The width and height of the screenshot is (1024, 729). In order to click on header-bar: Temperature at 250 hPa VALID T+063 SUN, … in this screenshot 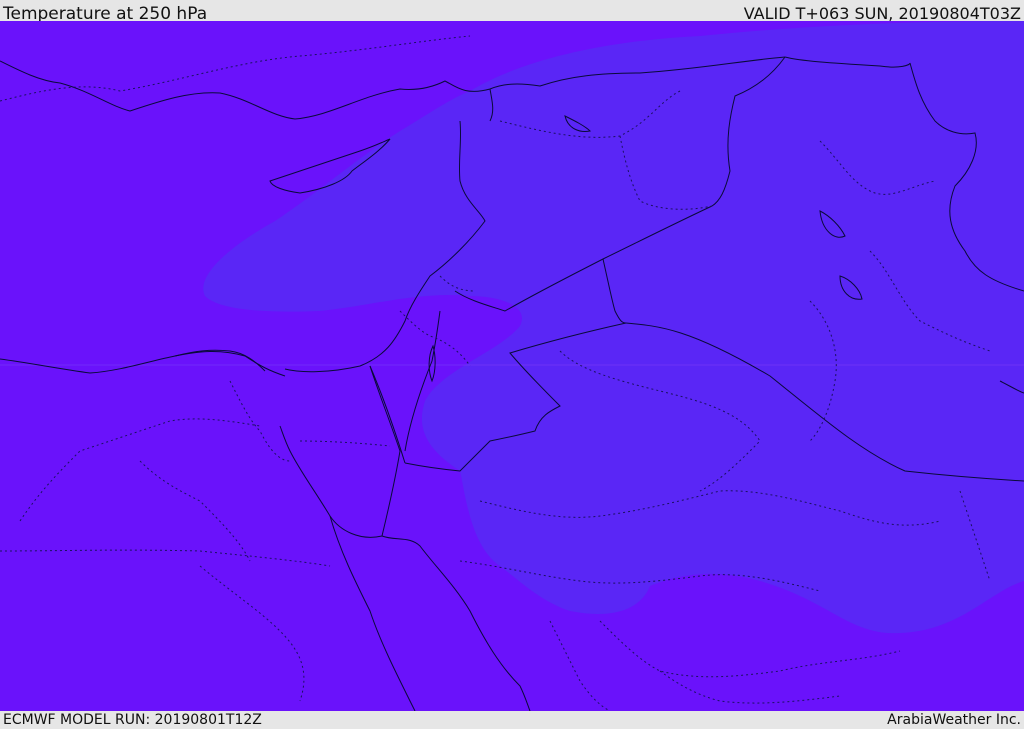, I will do `click(512, 12)`.